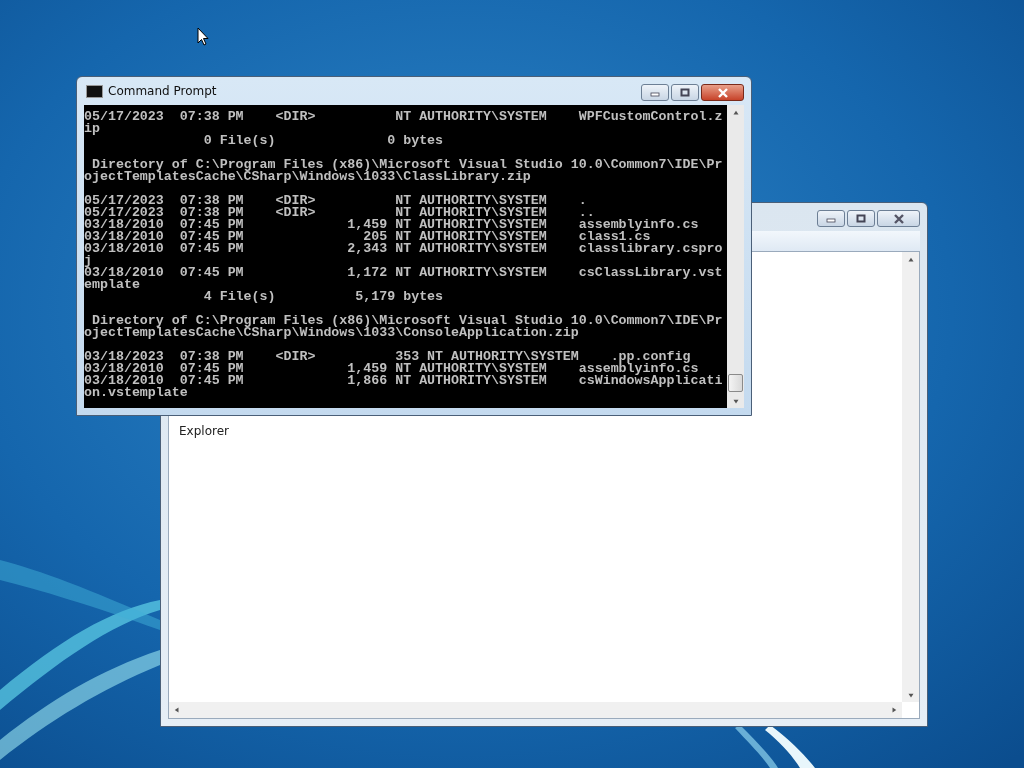  I want to click on console-line: 03/18/2010 07:45 PM 205 NT AUTHORITY\SYSTEM class1.cs, so click(367, 237).